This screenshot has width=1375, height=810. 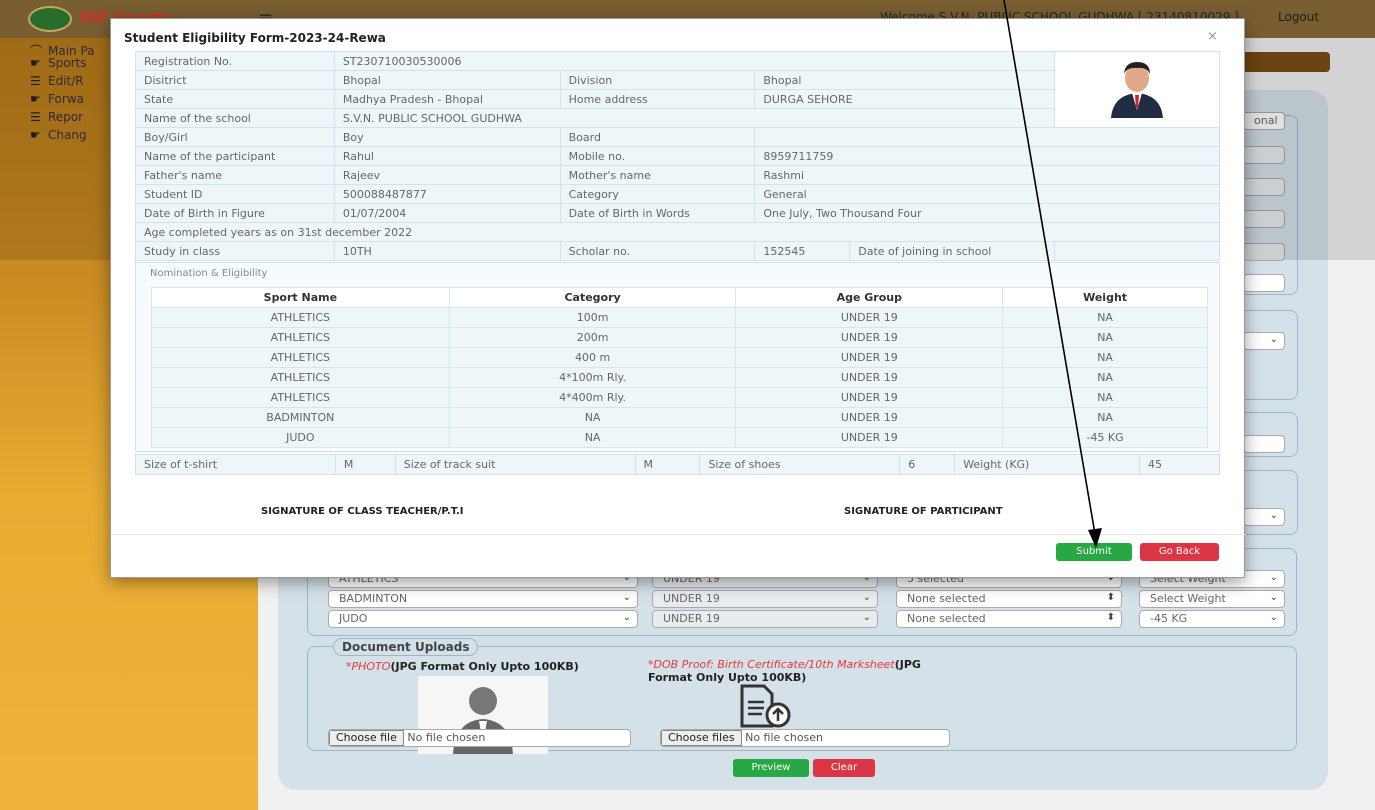 I want to click on tshirt-value: M, so click(x=365, y=464).